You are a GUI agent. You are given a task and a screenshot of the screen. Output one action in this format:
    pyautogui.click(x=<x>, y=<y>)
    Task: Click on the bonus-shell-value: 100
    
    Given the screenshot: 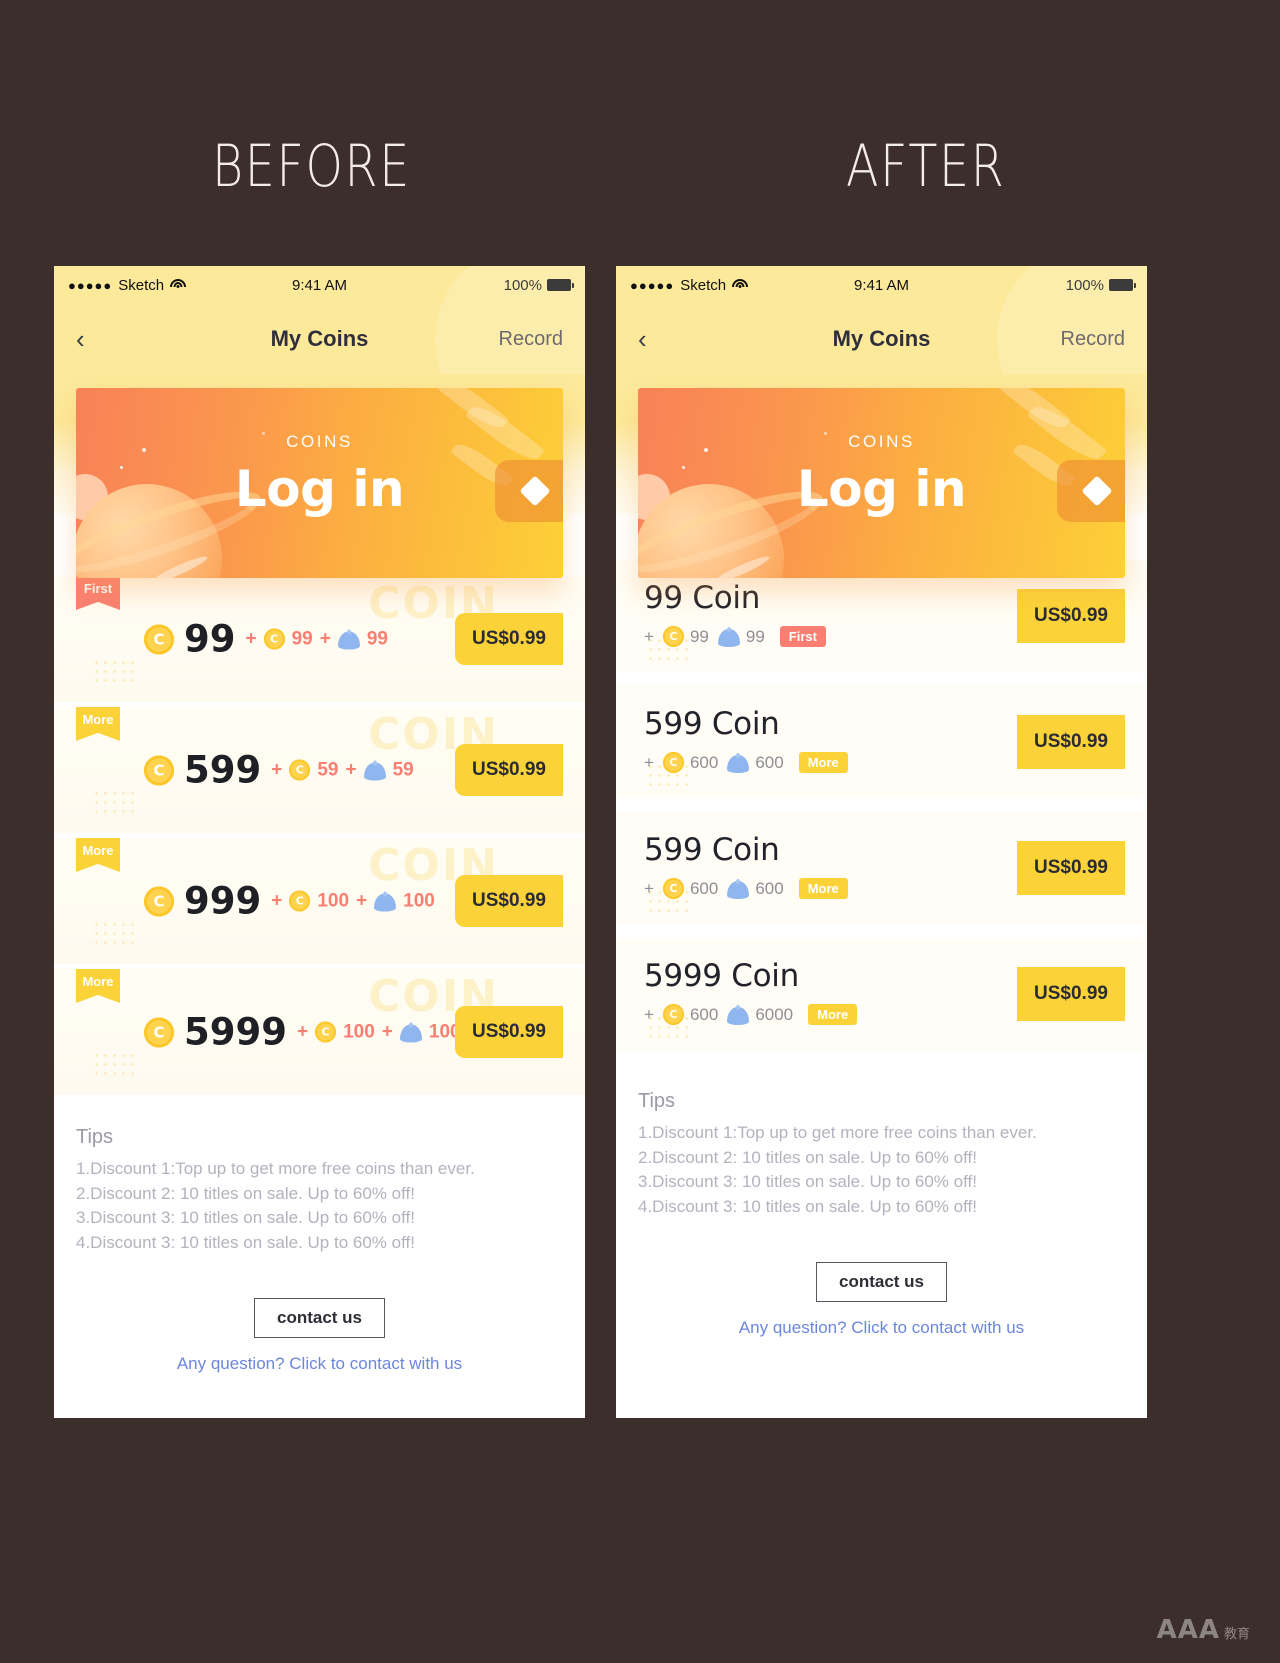 What is the action you would take?
    pyautogui.click(x=419, y=900)
    